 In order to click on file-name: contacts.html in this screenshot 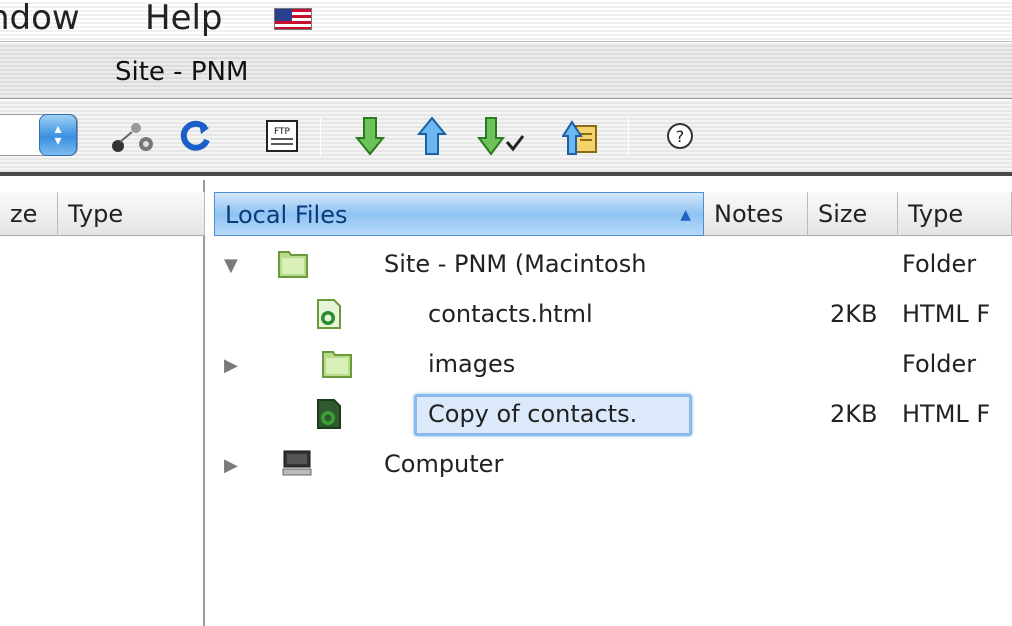, I will do `click(510, 314)`.